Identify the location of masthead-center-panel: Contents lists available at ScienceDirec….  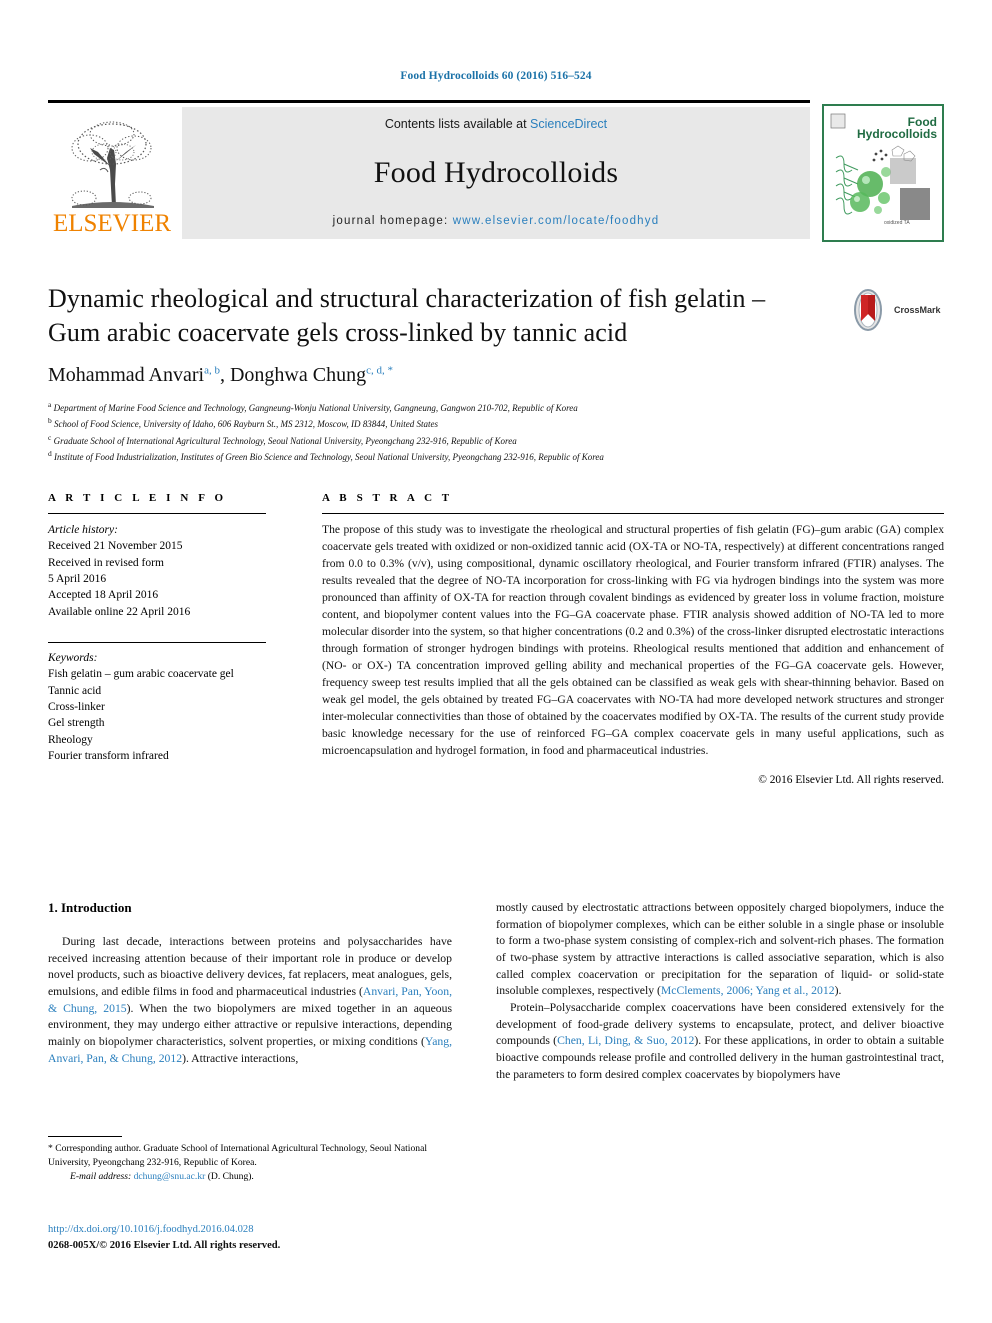
(496, 173).